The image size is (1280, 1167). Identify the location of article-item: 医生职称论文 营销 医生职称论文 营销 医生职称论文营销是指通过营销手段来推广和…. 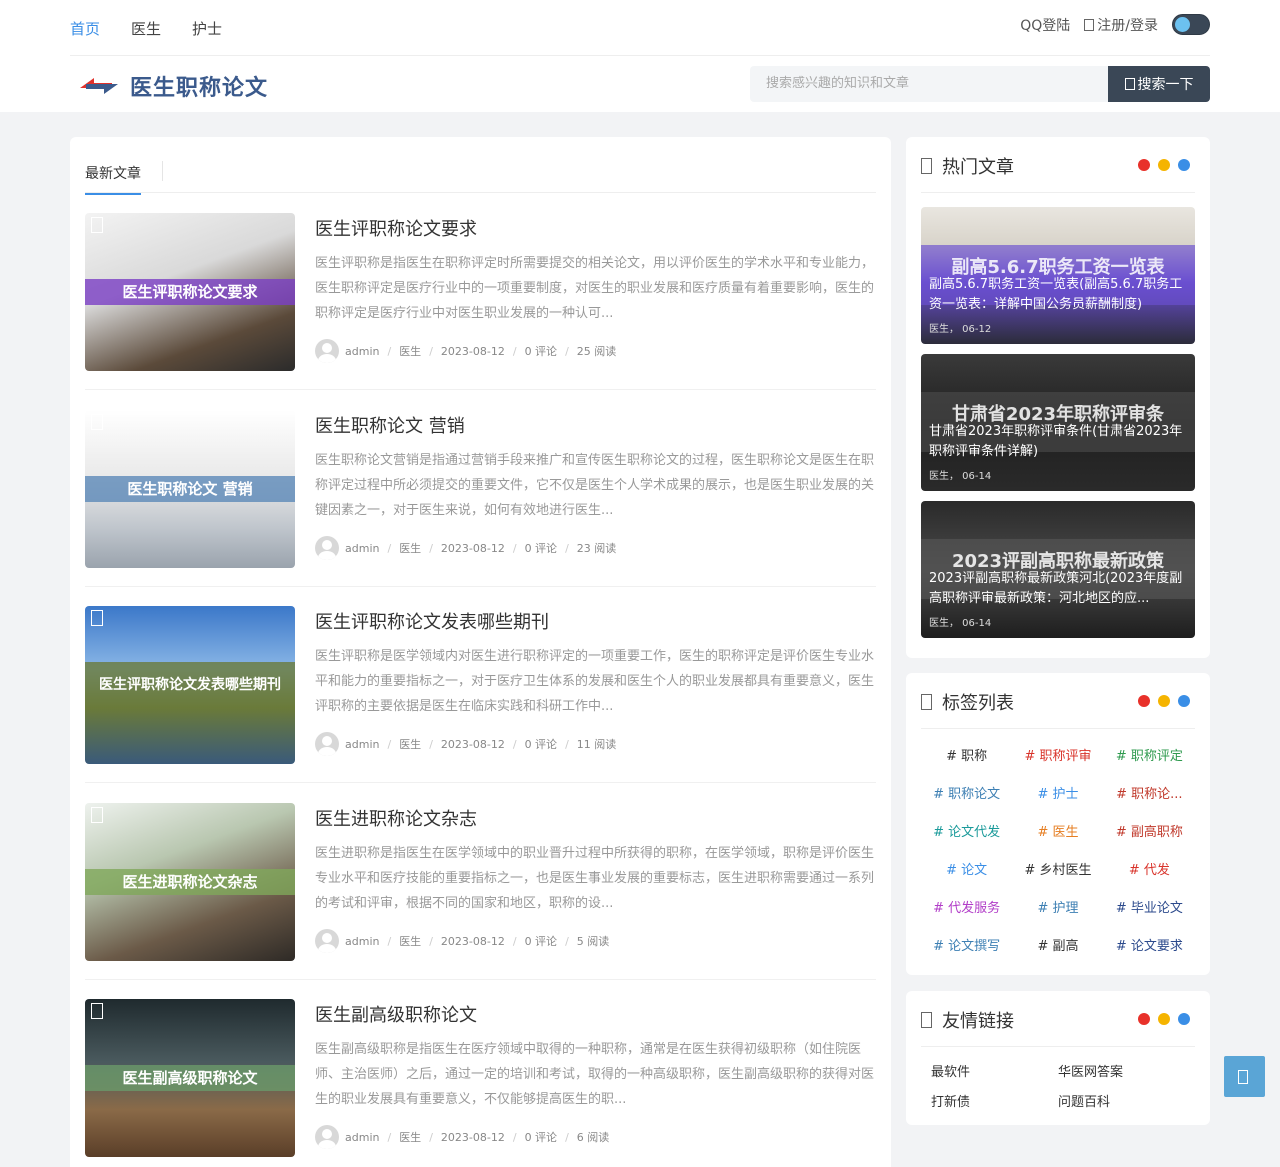
(480, 498).